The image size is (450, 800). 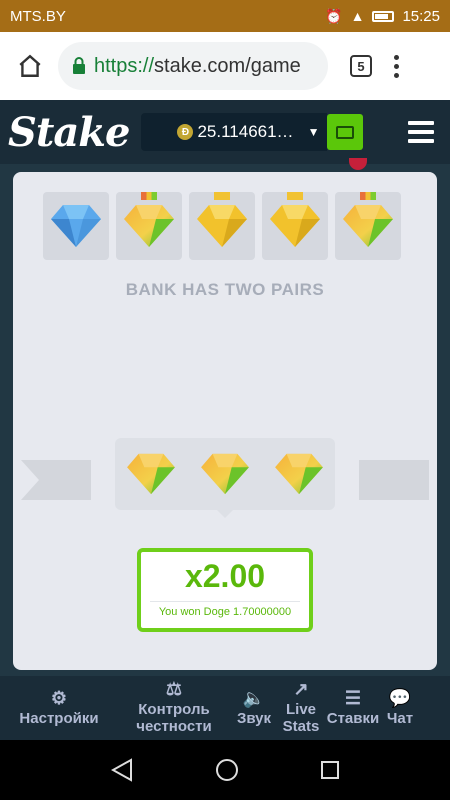 What do you see at coordinates (38, 16) in the screenshot?
I see `carrier-name: MTS.BY` at bounding box center [38, 16].